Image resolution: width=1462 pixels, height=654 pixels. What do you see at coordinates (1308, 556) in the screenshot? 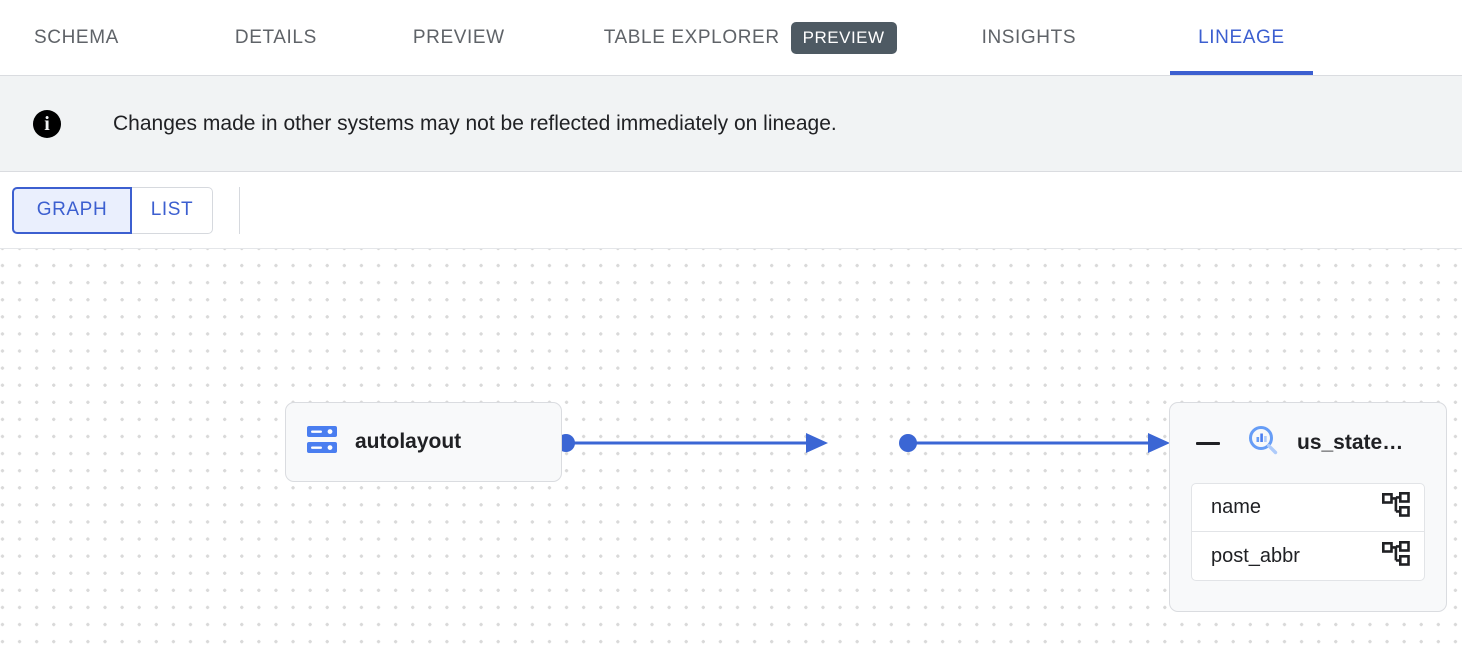
I see `column-row: post_abbr` at bounding box center [1308, 556].